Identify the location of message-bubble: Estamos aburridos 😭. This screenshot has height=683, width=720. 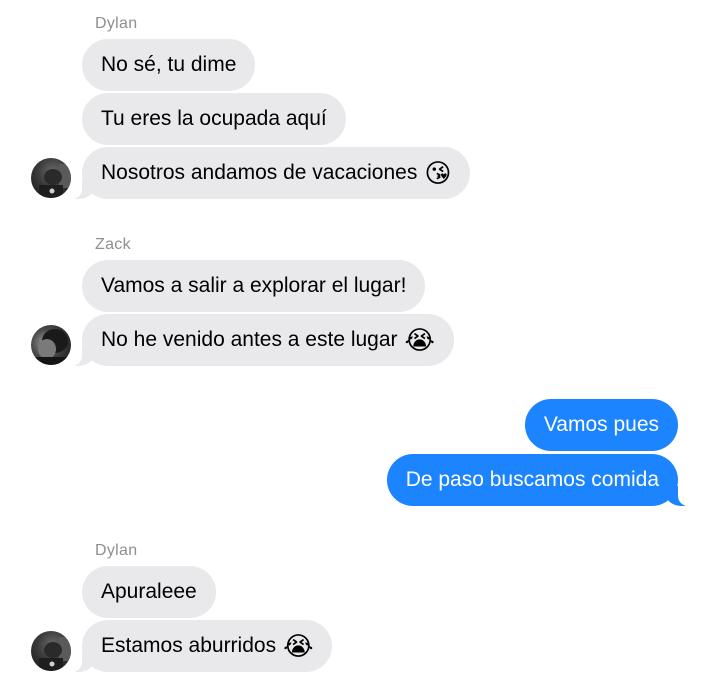
(200, 646).